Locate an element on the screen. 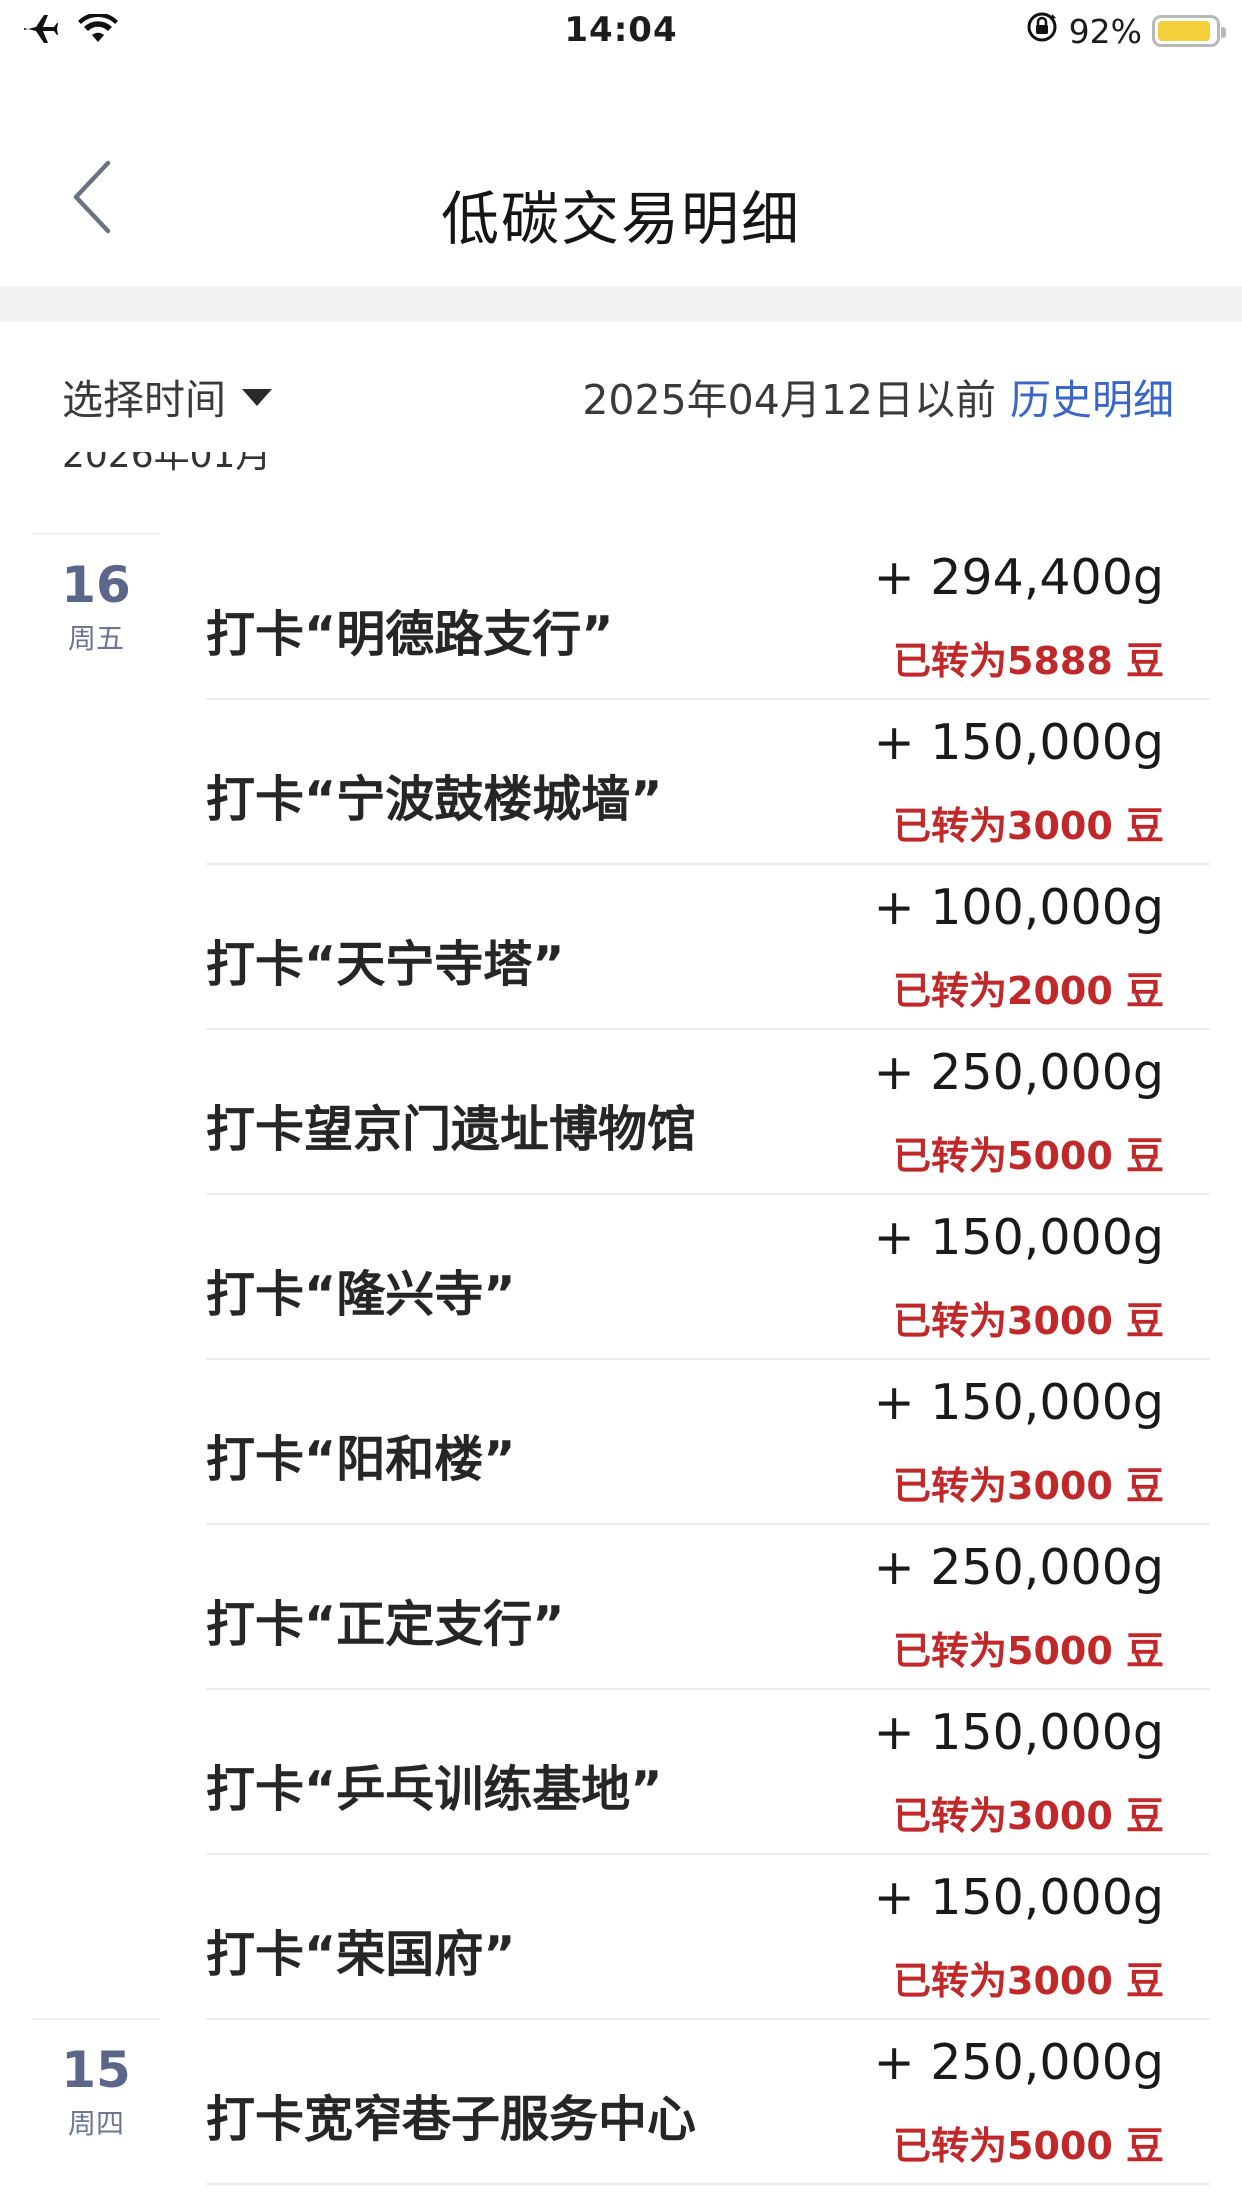  wifi-icon is located at coordinates (98, 30).